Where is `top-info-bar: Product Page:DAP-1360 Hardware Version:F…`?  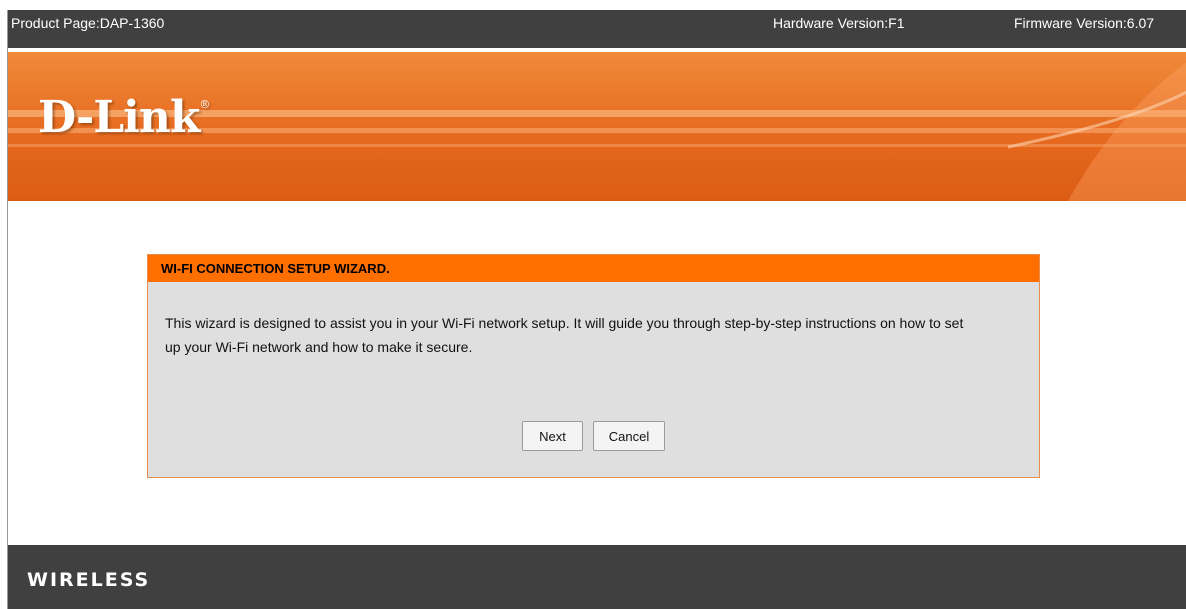
top-info-bar: Product Page:DAP-1360 Hardware Version:F… is located at coordinates (597, 29).